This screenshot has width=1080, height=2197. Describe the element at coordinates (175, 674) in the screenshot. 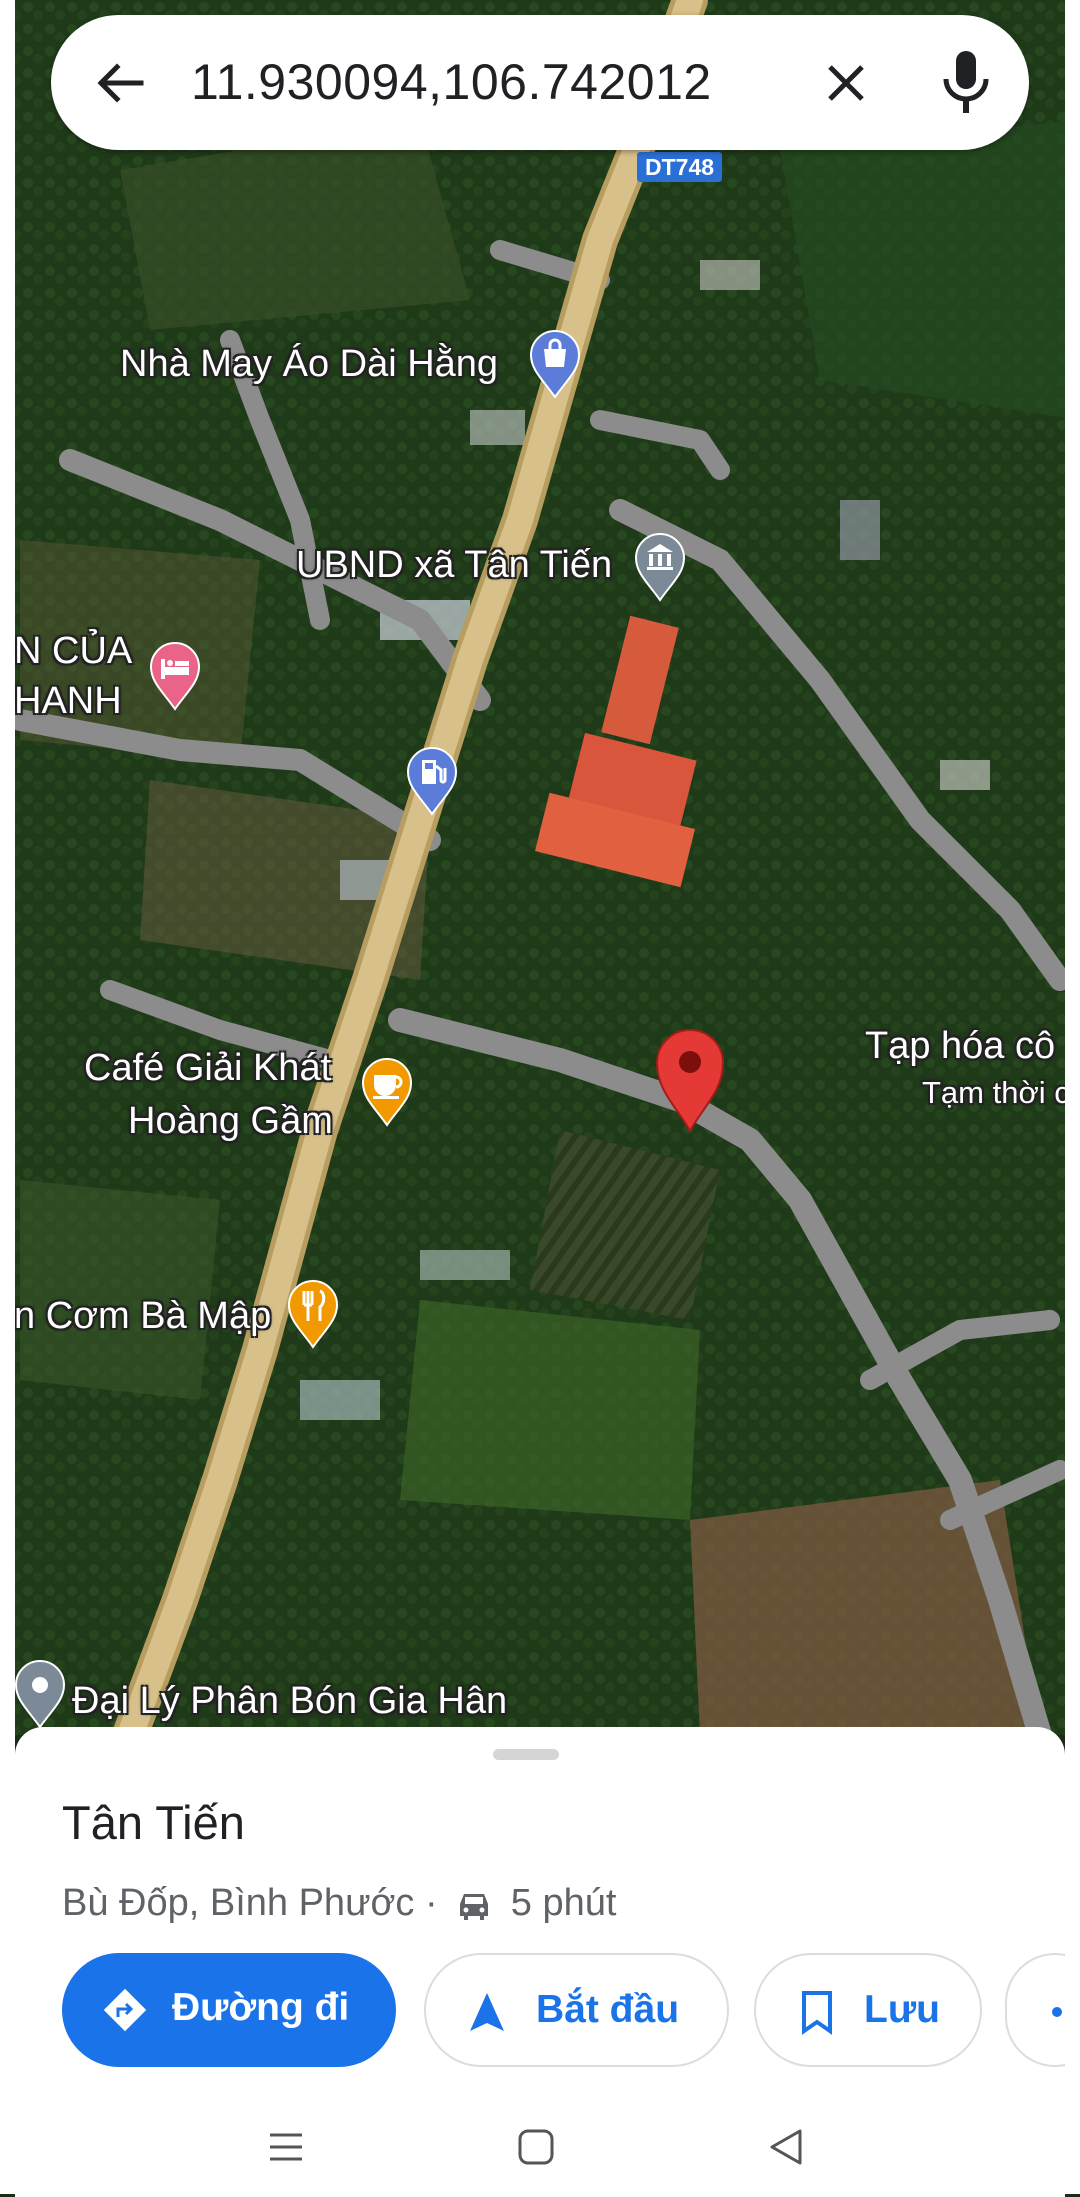

I see `hotel-bed-icon` at that location.